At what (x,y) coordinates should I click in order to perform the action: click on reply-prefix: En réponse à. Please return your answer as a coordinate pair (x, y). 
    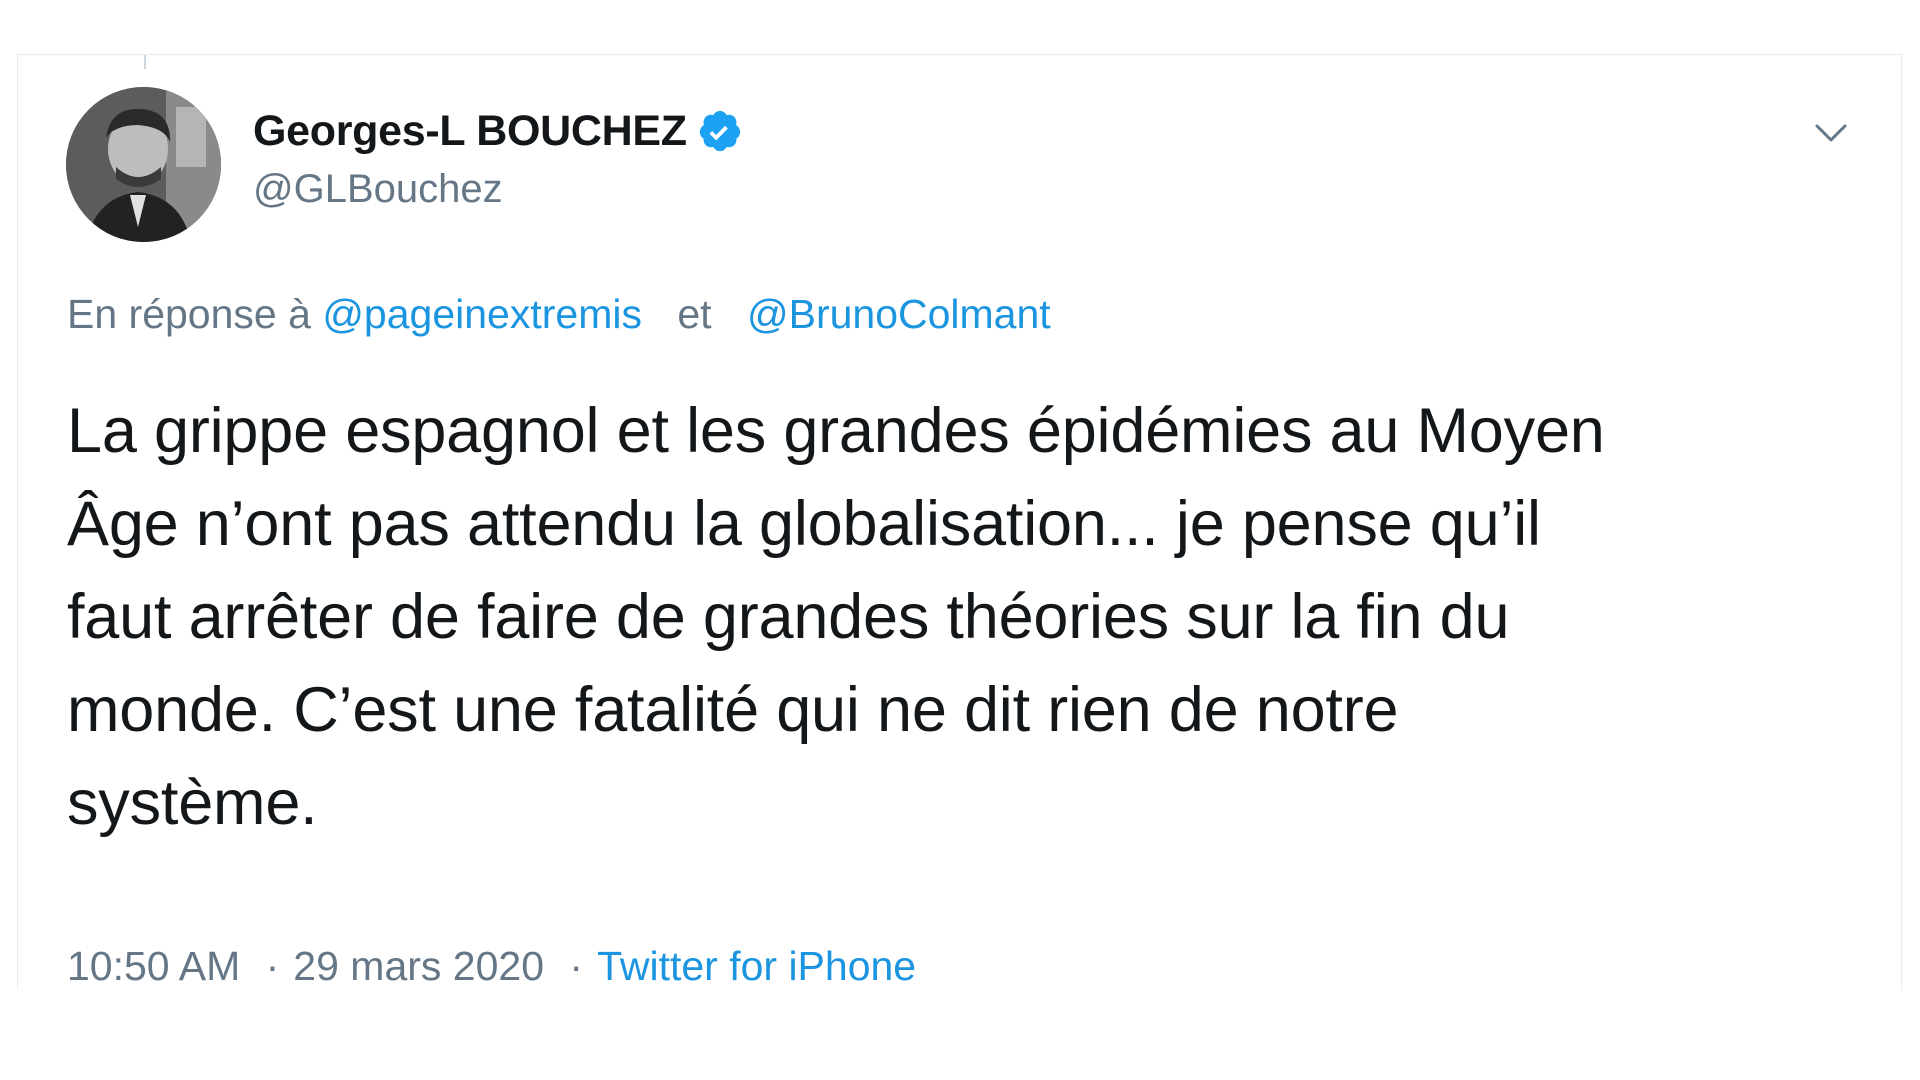
    Looking at the image, I should click on (189, 314).